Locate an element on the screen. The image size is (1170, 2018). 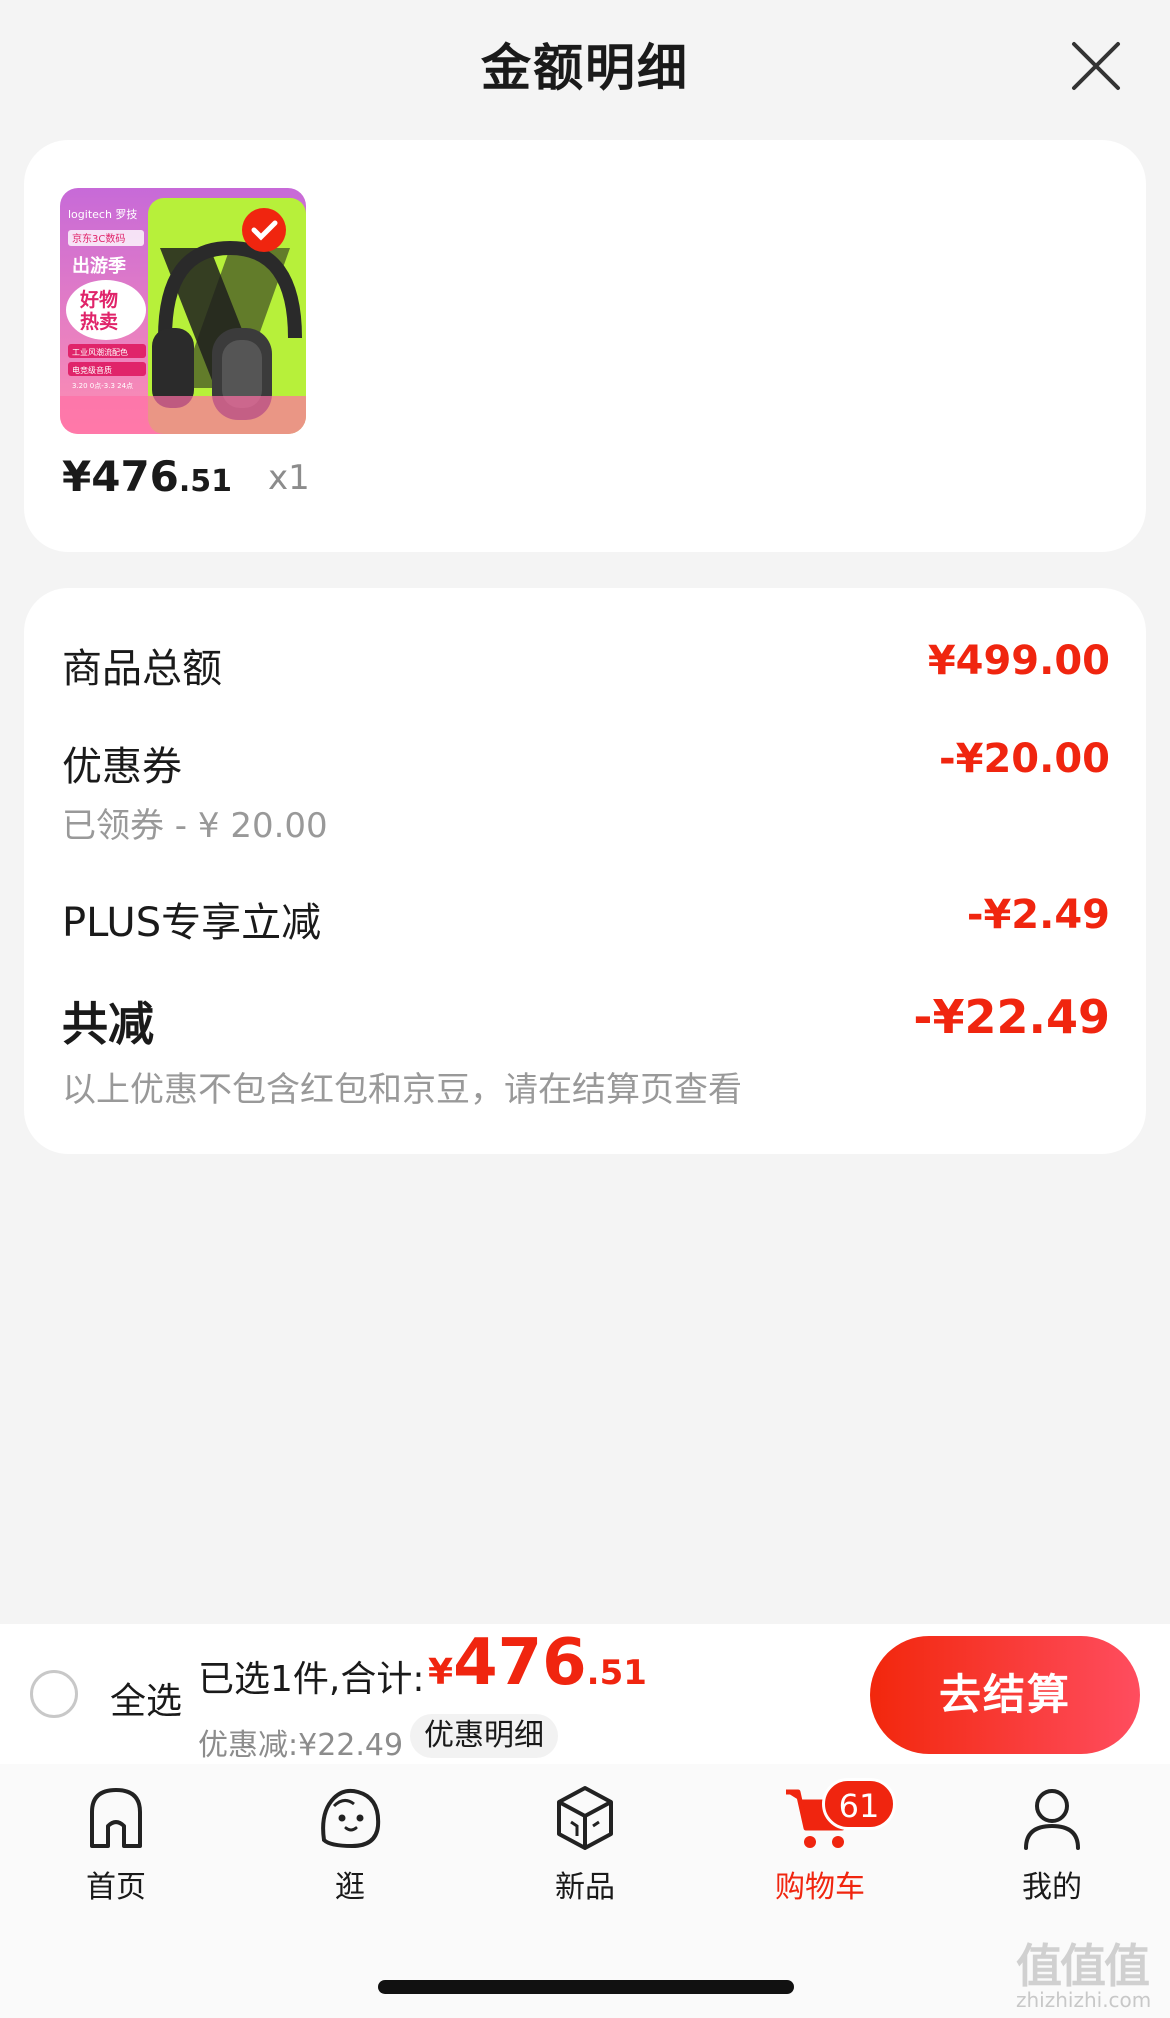
tab-browse-label: 逛 is located at coordinates (350, 1887).